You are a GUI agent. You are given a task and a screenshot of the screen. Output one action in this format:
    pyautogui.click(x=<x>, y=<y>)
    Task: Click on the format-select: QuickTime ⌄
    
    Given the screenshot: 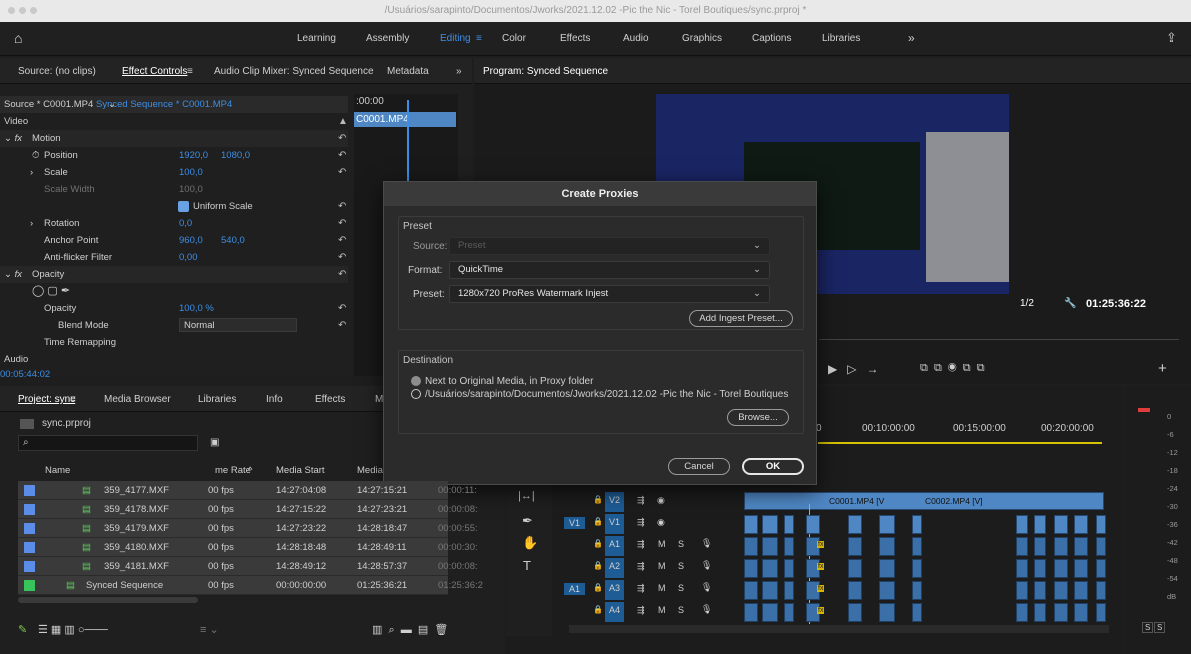 What is the action you would take?
    pyautogui.click(x=609, y=270)
    